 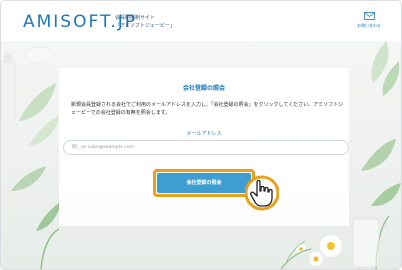 What do you see at coordinates (369, 16) in the screenshot?
I see `mail-icon` at bounding box center [369, 16].